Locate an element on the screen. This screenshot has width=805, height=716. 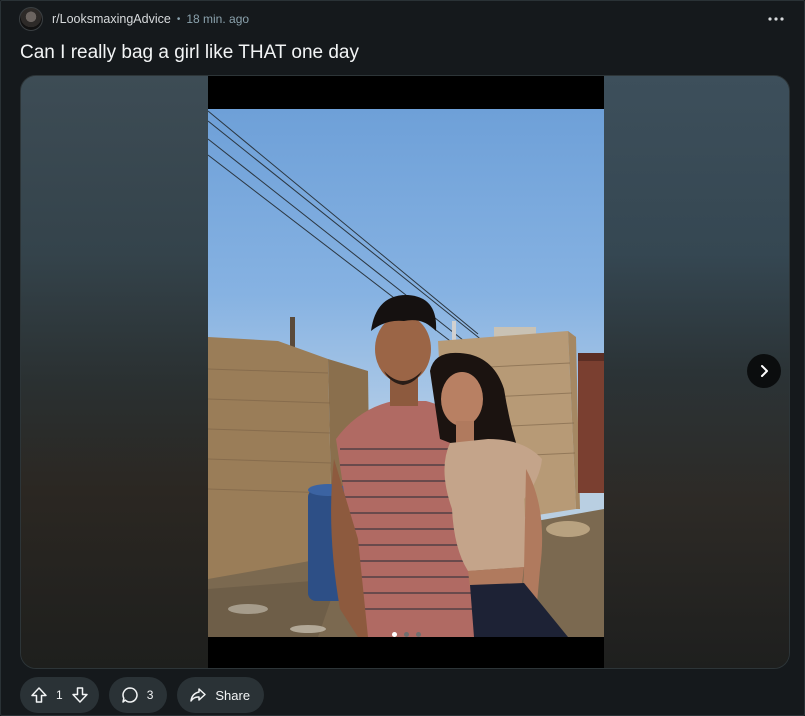
post-actions: 1 3 Share is located at coordinates (142, 695).